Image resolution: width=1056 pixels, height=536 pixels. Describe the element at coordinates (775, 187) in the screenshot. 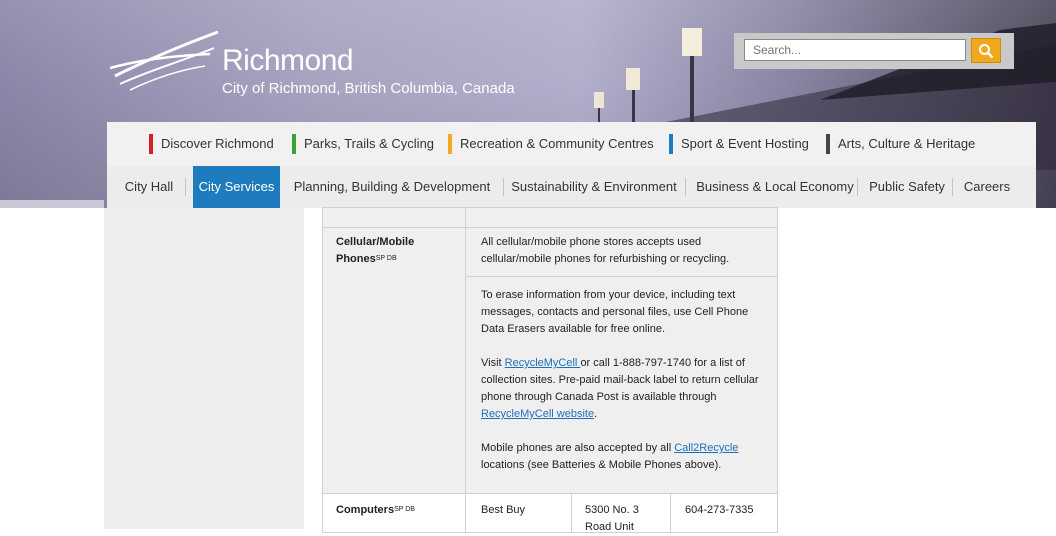

I see `secondary-nav-business-local-economy: Business & Local Economy` at that location.